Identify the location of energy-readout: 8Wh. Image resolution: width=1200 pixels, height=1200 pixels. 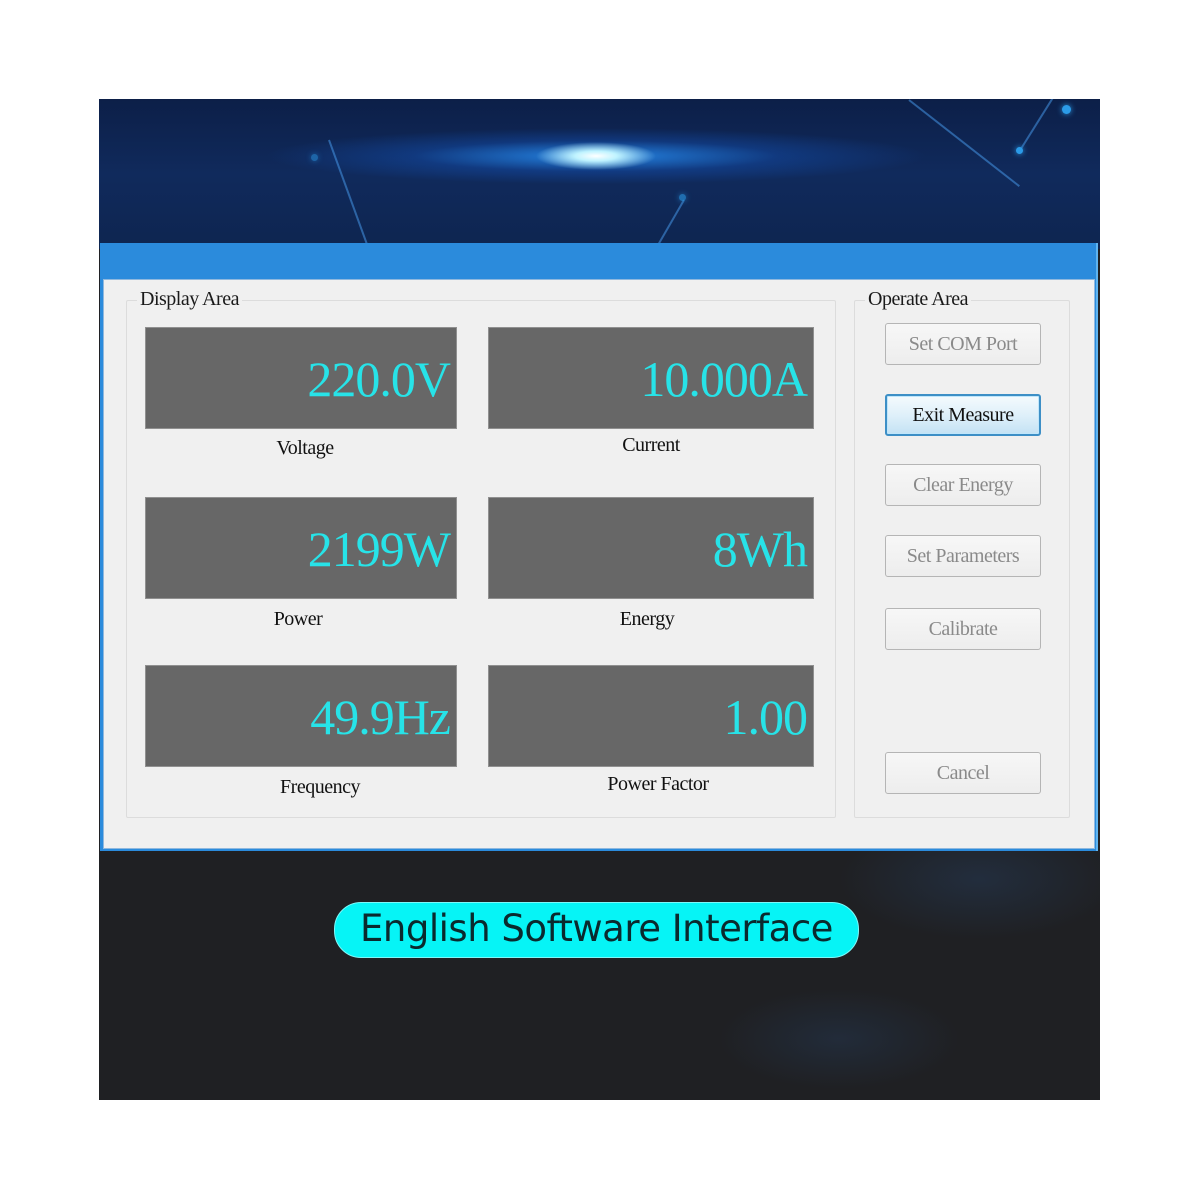
(651, 548).